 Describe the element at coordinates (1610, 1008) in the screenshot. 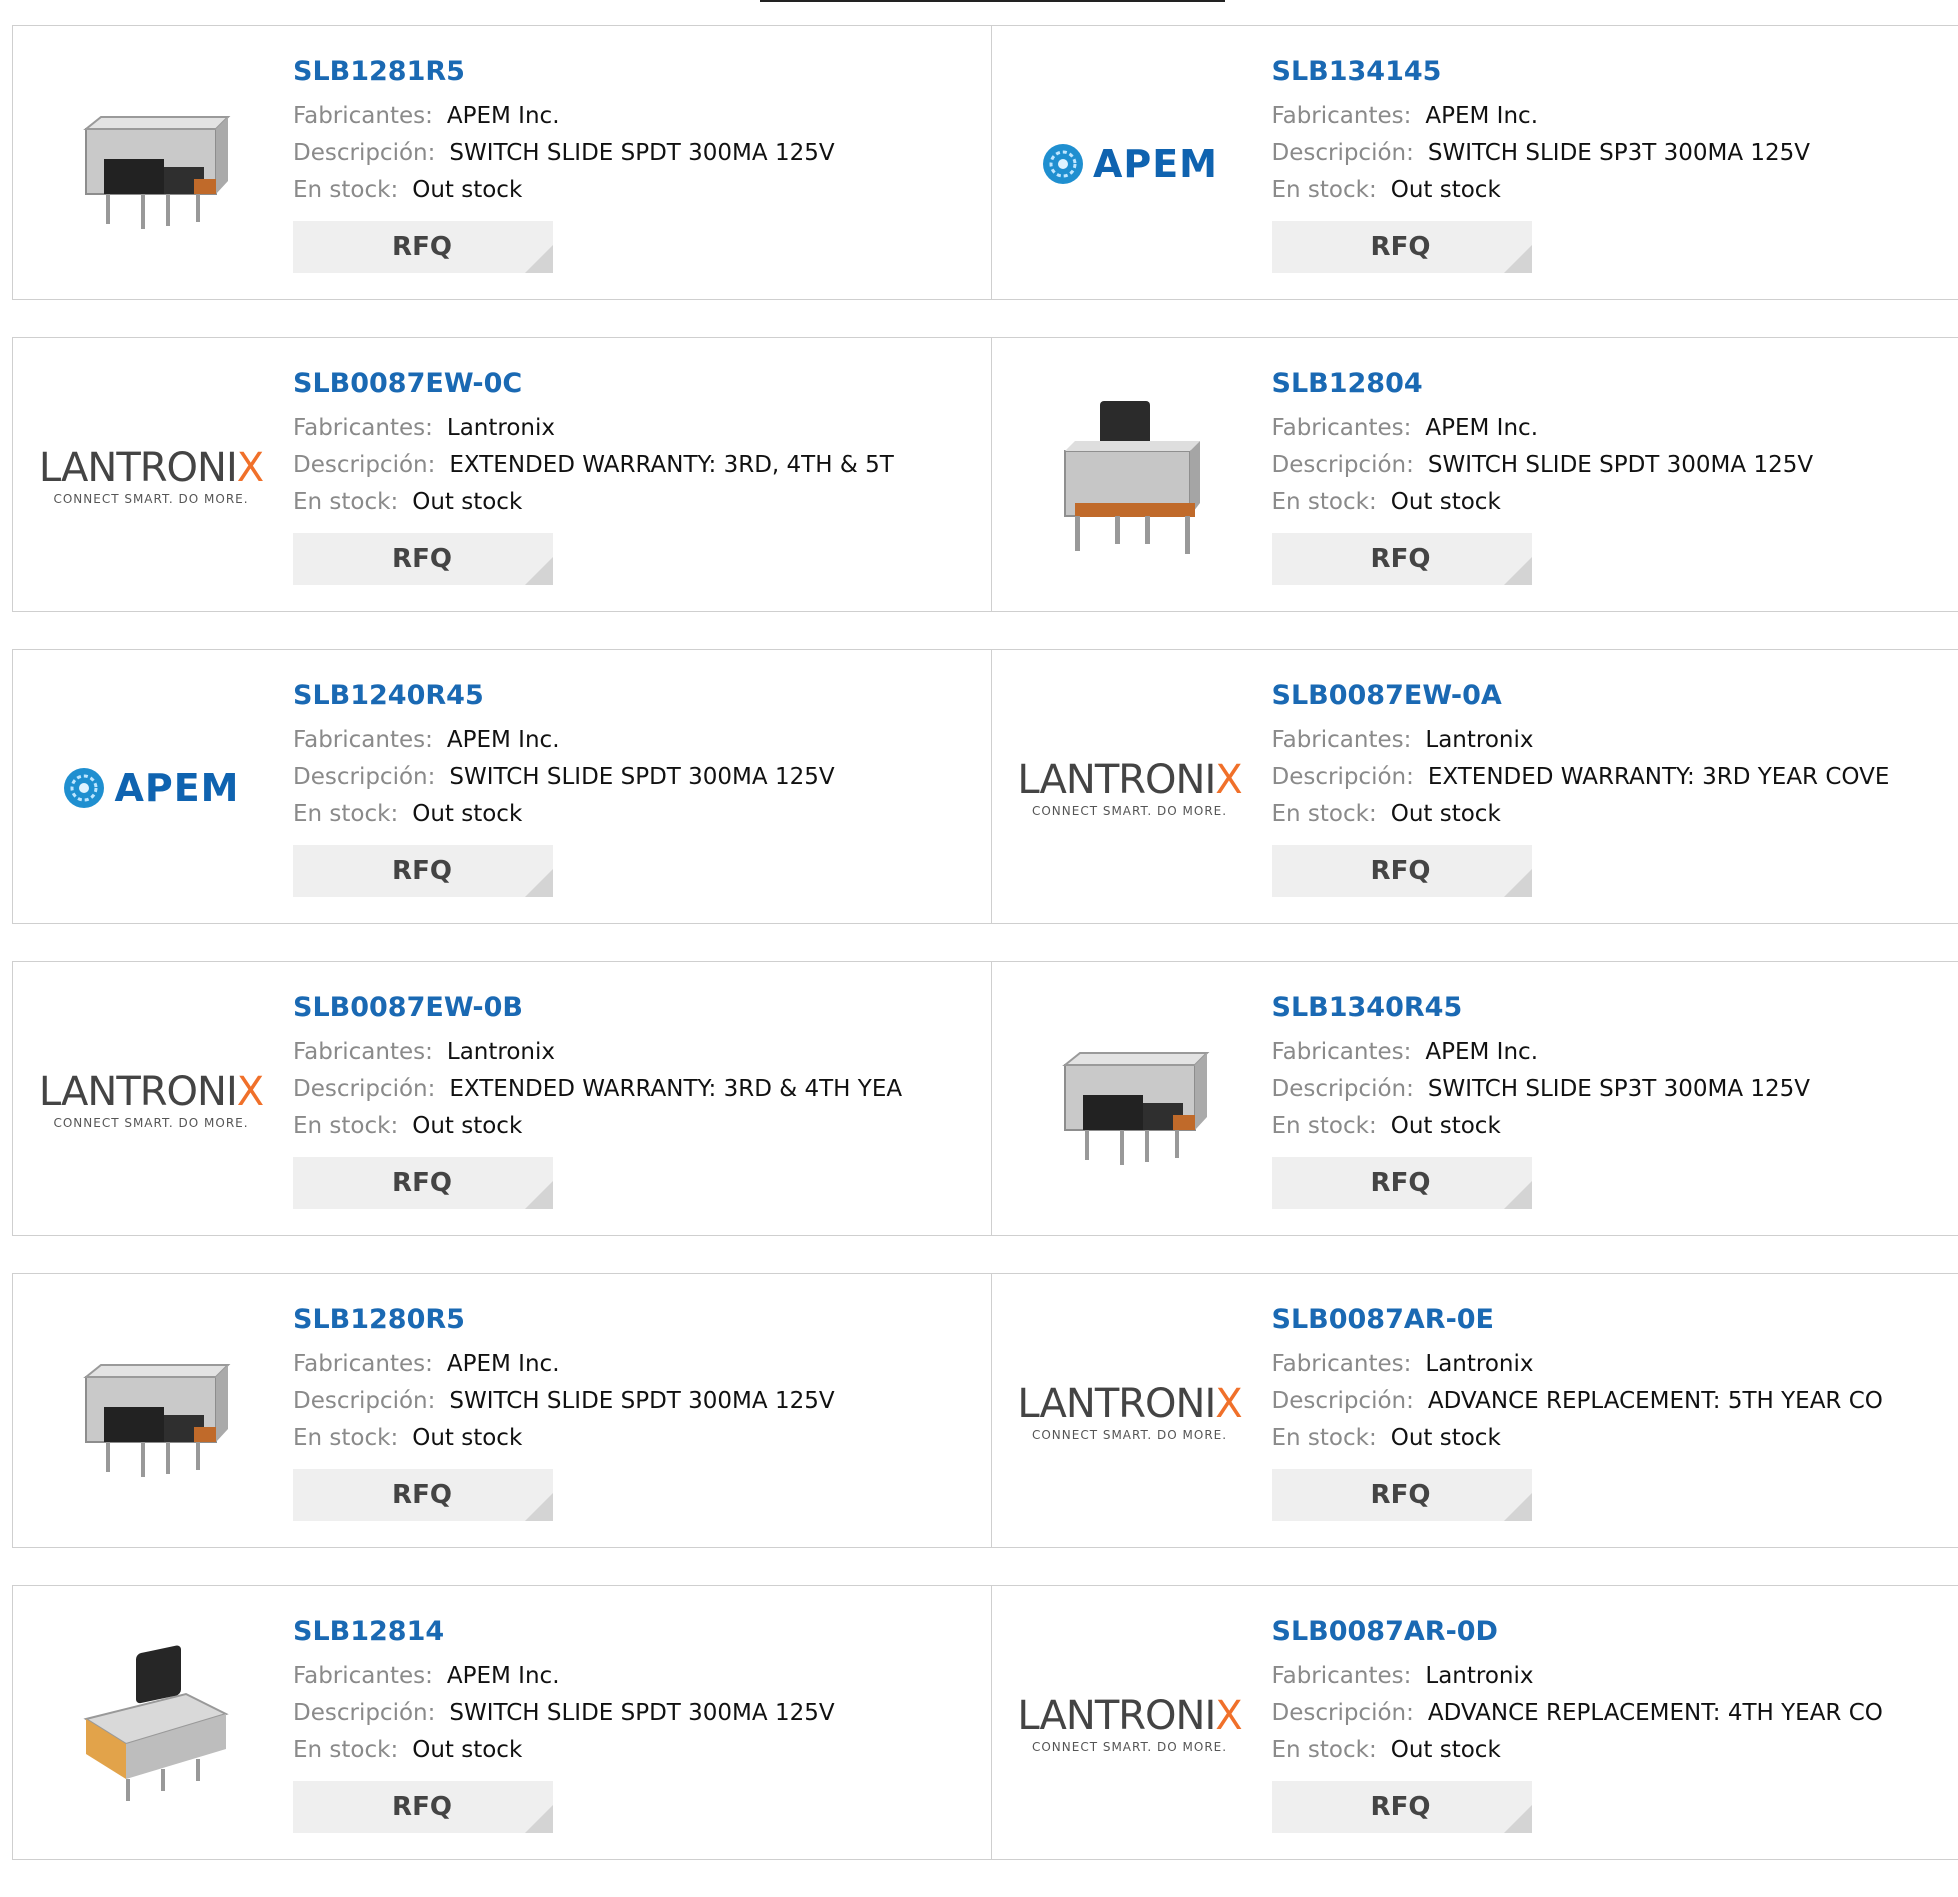

I see `part-number-link: SLB1340R45` at that location.